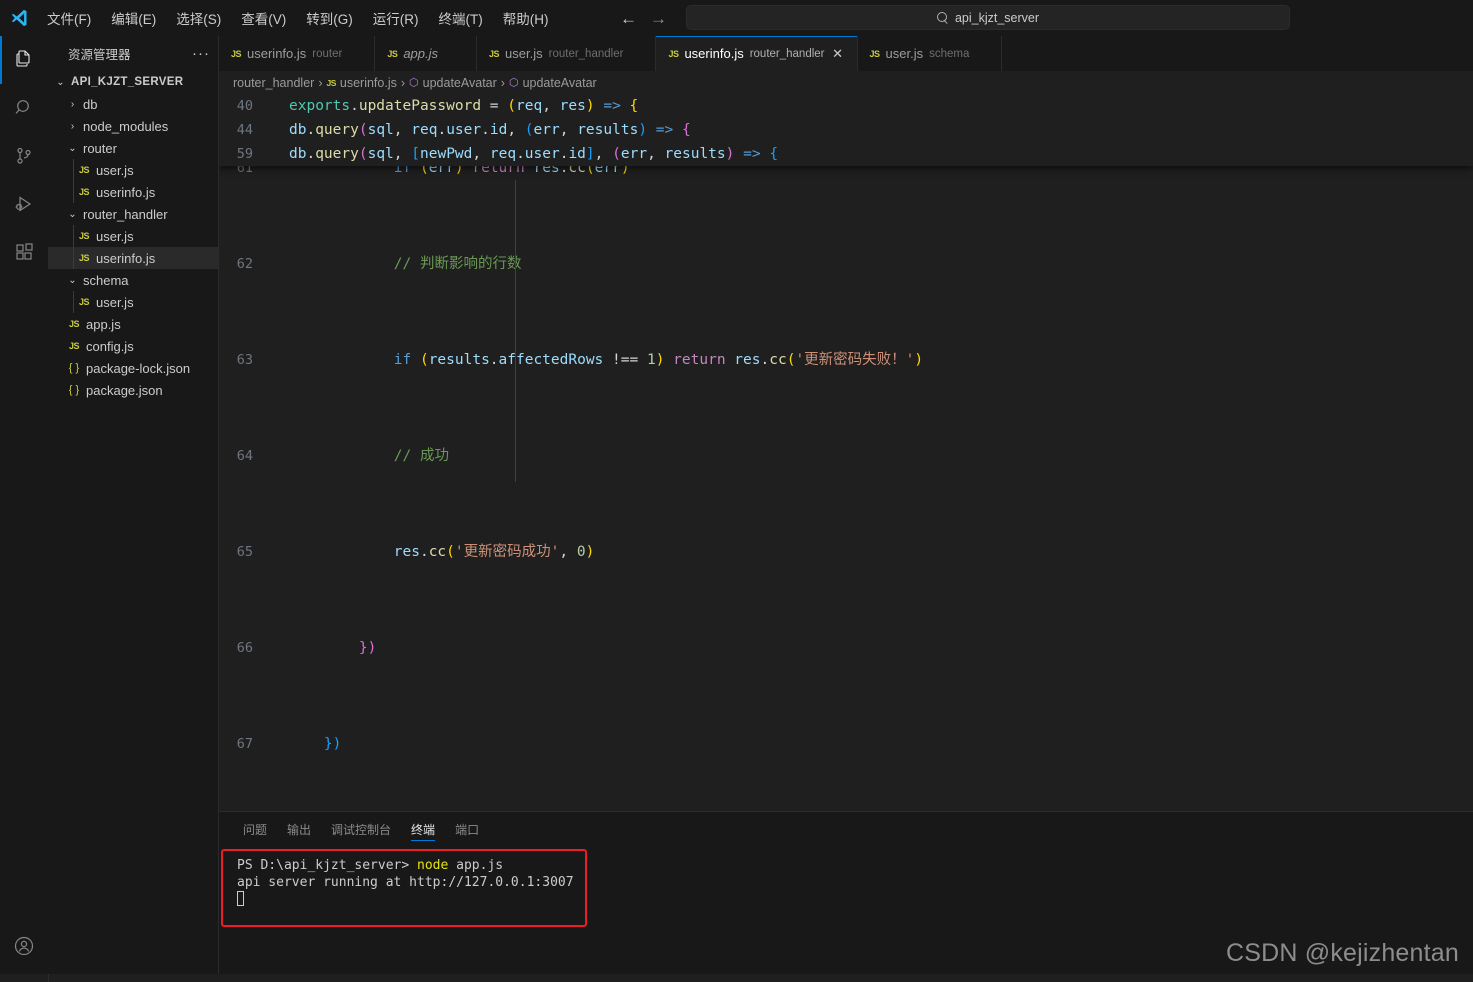 The width and height of the screenshot is (1473, 982). What do you see at coordinates (988, 17) in the screenshot?
I see `command-center: api_kjzt_server` at bounding box center [988, 17].